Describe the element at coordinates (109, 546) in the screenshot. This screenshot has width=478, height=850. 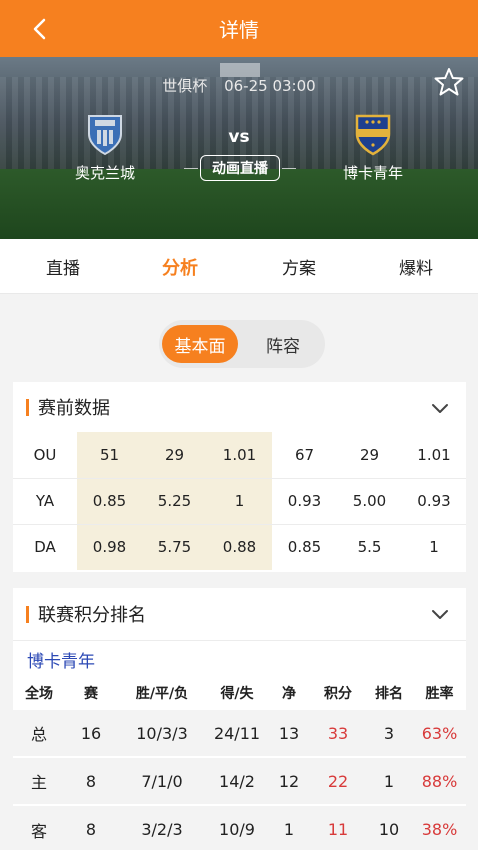
I see `odds-cell: 0.98` at that location.